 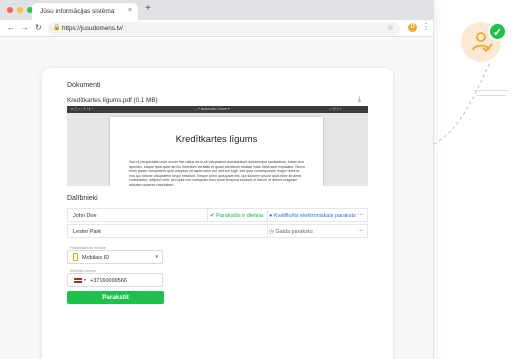 What do you see at coordinates (359, 100) in the screenshot?
I see `download-icon: ⤓` at bounding box center [359, 100].